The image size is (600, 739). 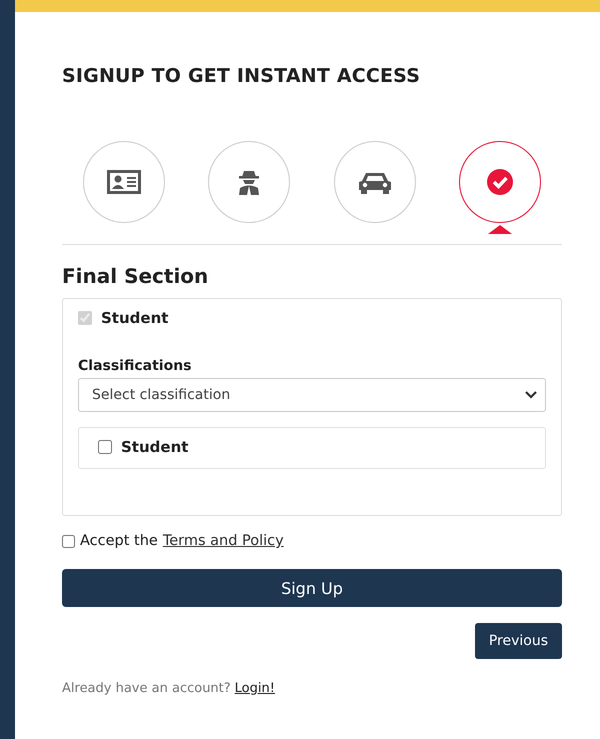 I want to click on terms-link: Terms and Policy, so click(x=223, y=541).